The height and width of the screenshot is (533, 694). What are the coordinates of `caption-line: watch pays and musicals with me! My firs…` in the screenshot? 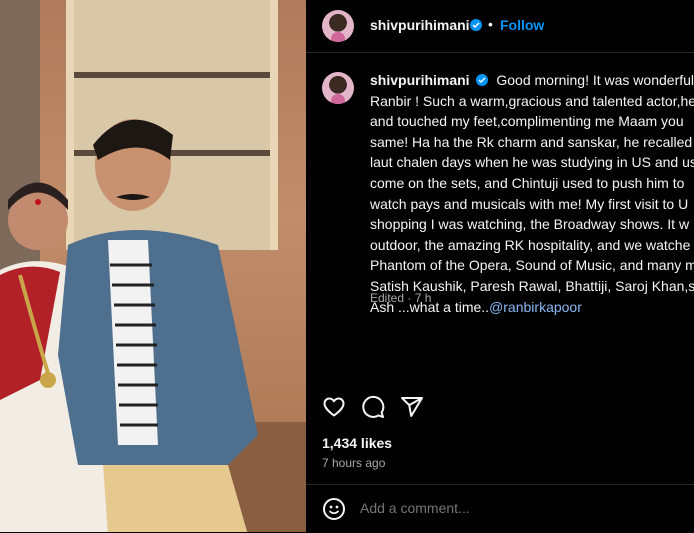 It's located at (529, 203).